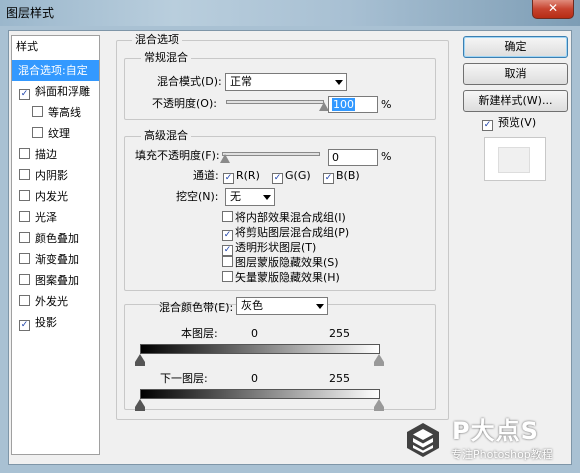  I want to click on advanced-option-checkbox: ✓ 透明形状图层(T), so click(269, 248).